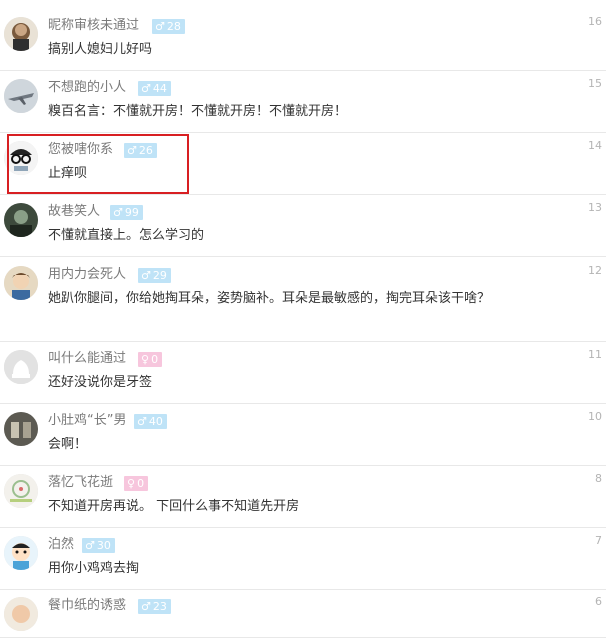 This screenshot has height=638, width=616. I want to click on comment-text: 会啊！, so click(68, 444).